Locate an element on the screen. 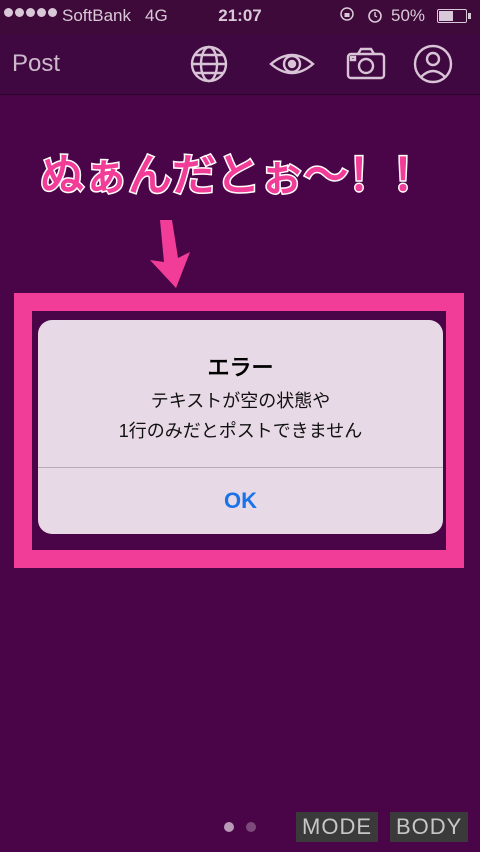  profile-icon is located at coordinates (433, 64).